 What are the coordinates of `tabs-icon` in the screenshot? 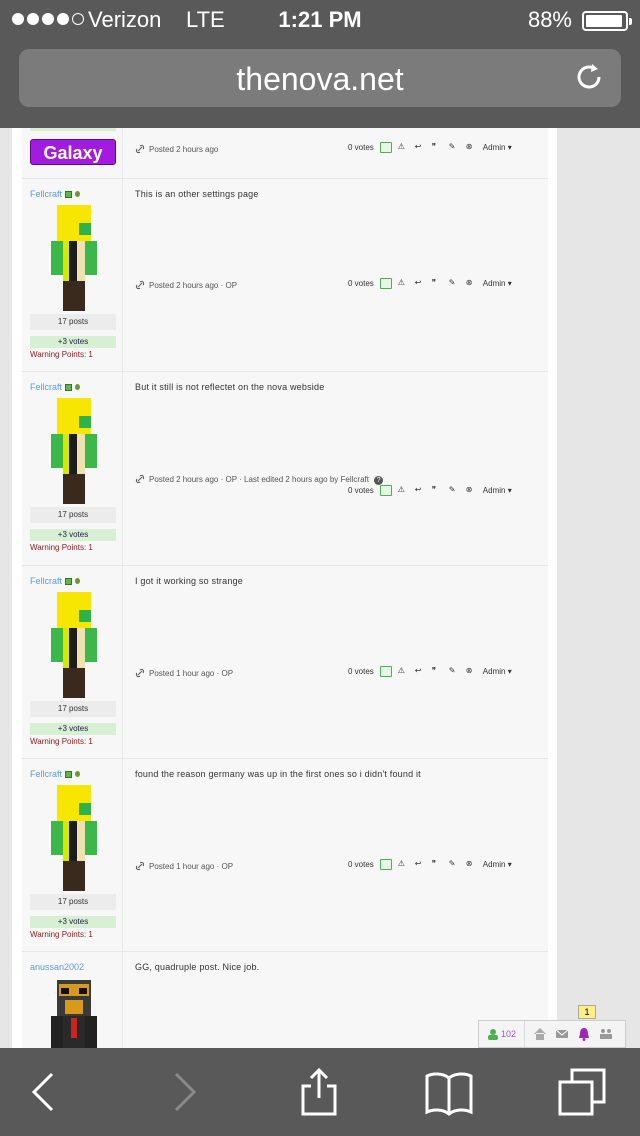 It's located at (582, 1092).